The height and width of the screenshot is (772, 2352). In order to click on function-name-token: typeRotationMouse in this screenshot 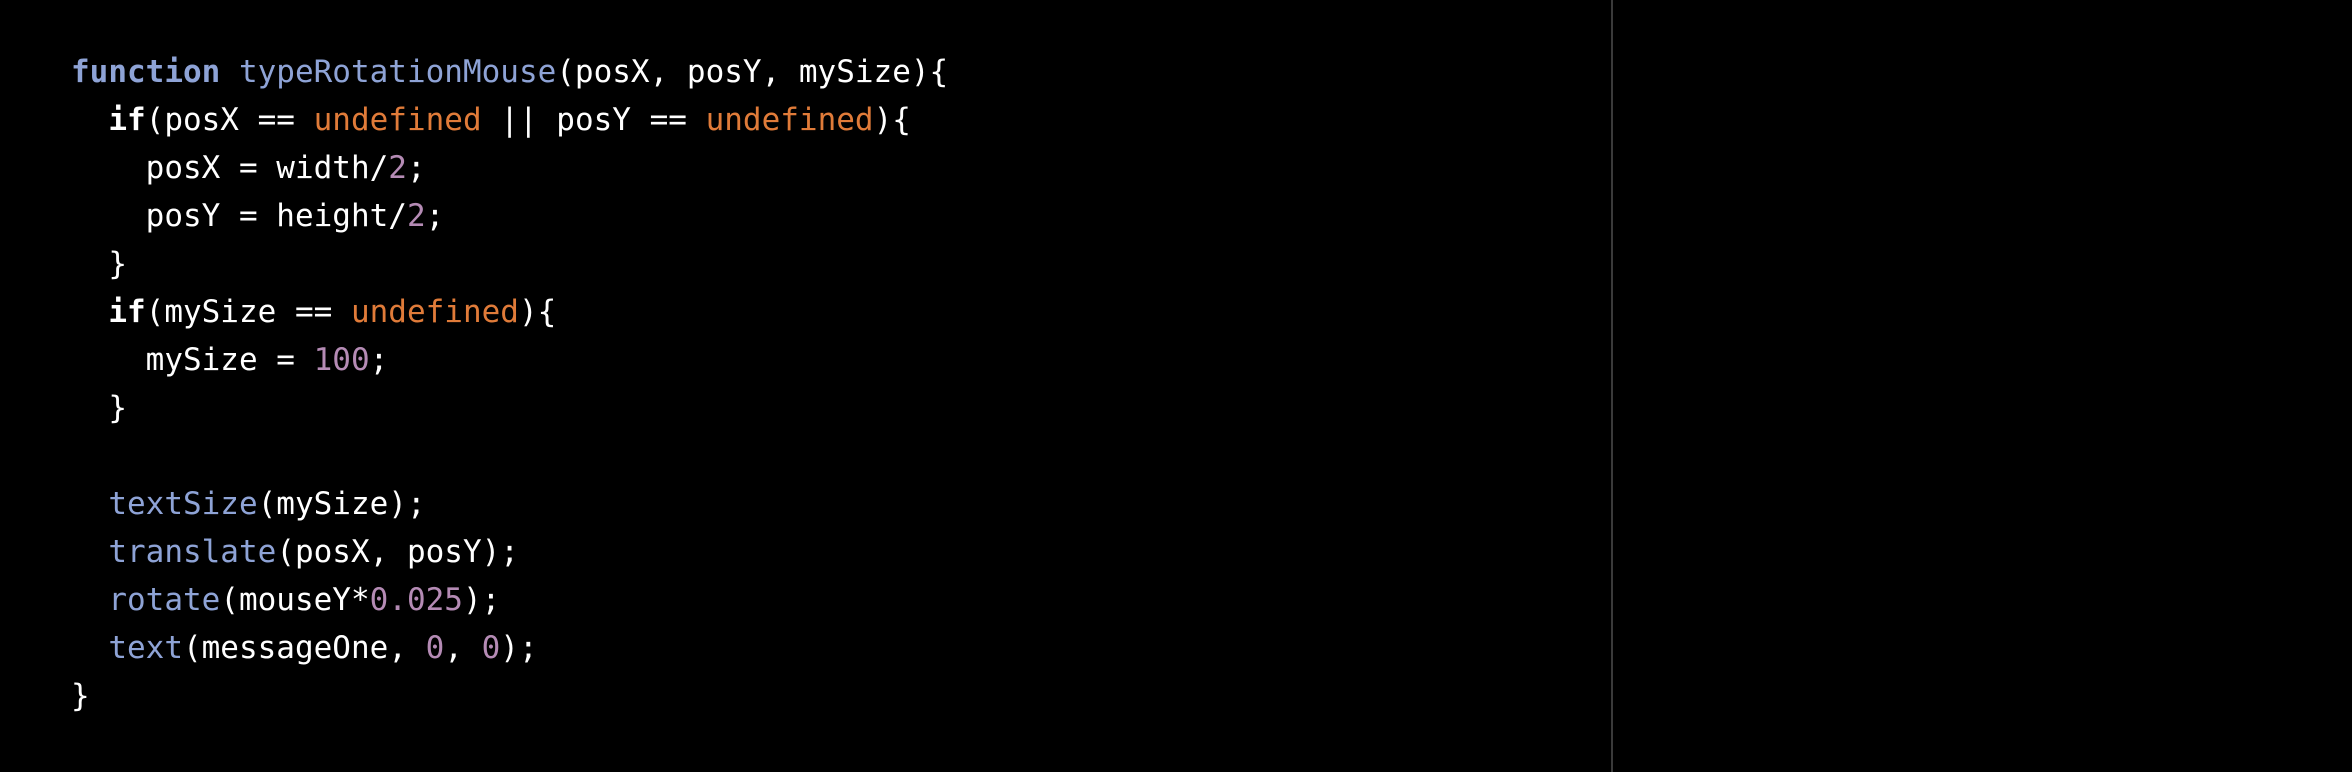, I will do `click(397, 72)`.